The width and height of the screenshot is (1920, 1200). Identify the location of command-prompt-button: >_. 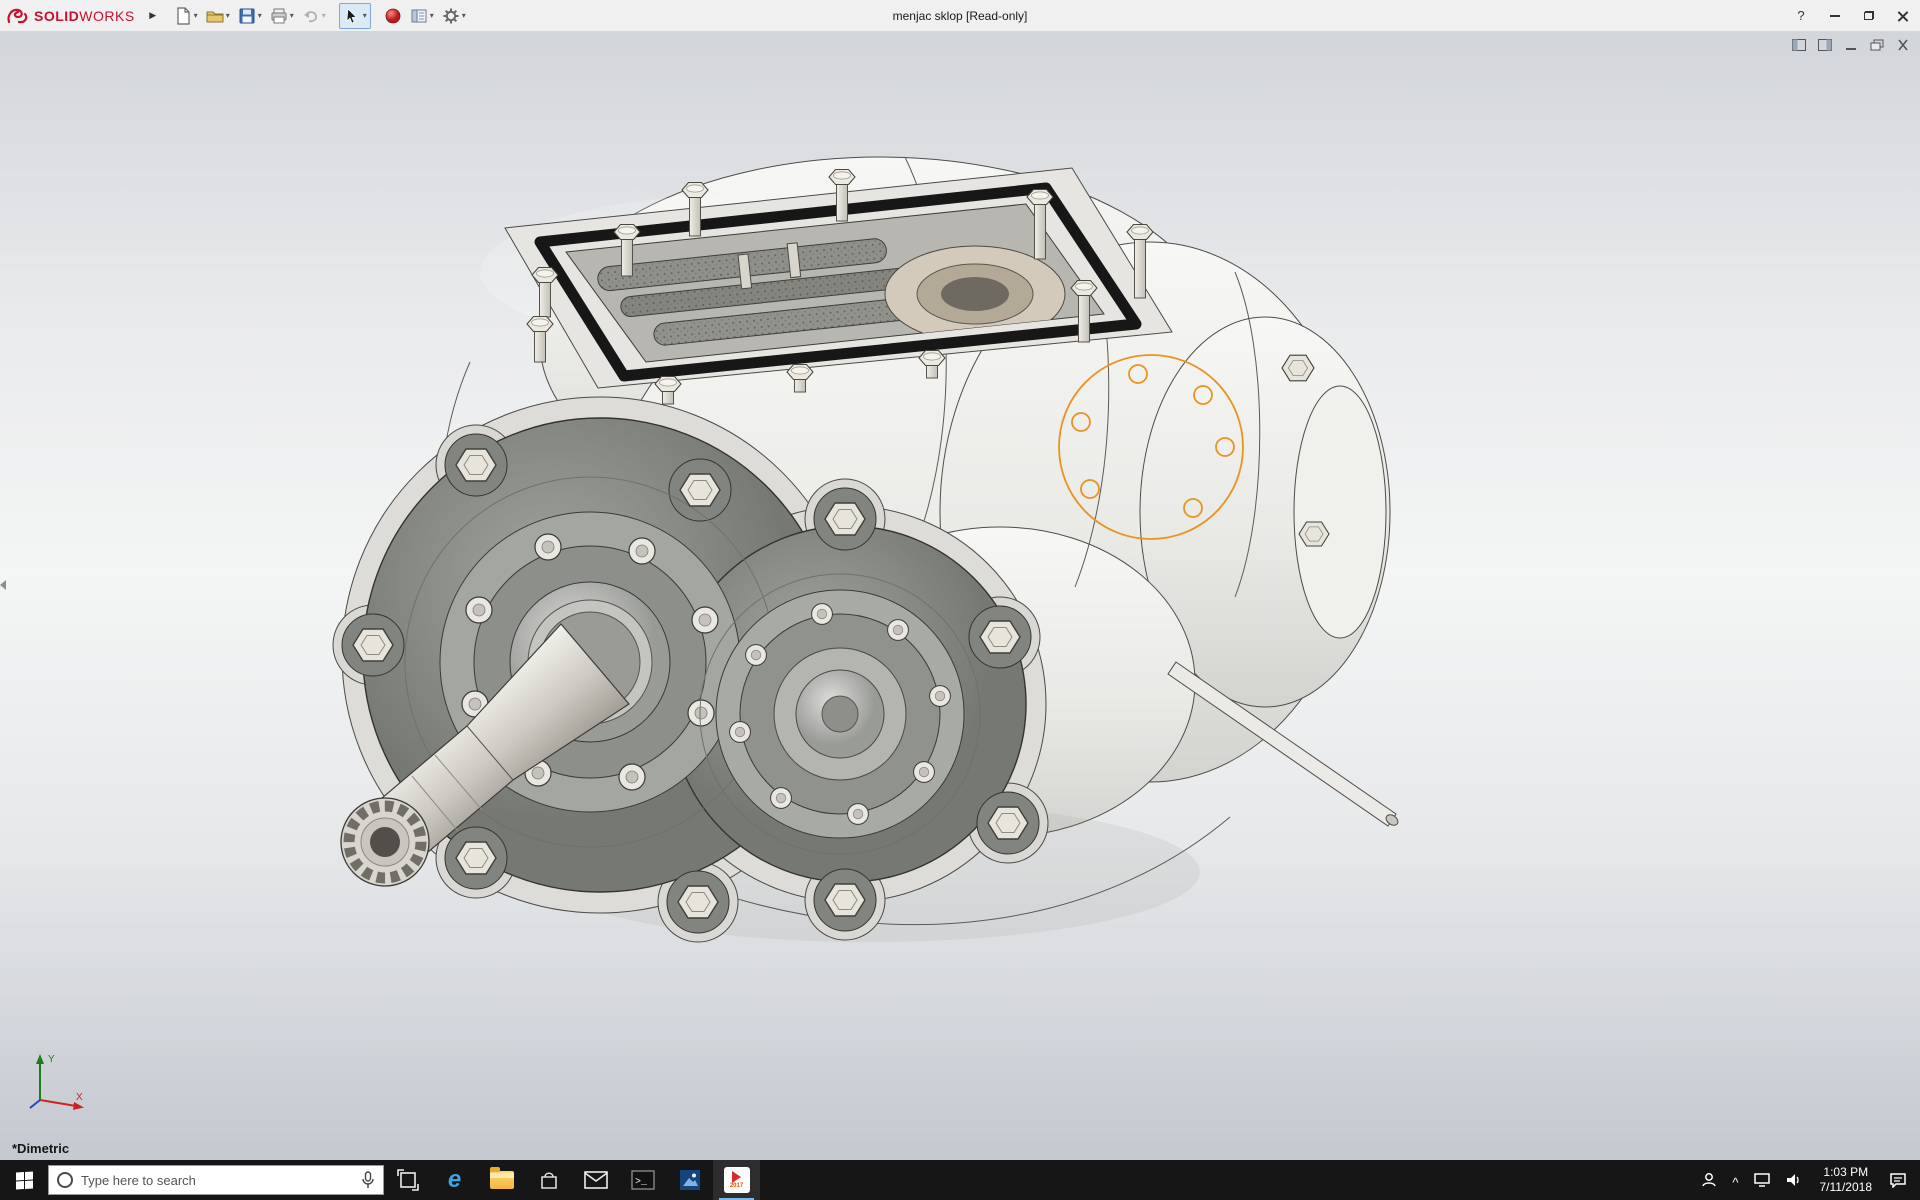
(642, 1180).